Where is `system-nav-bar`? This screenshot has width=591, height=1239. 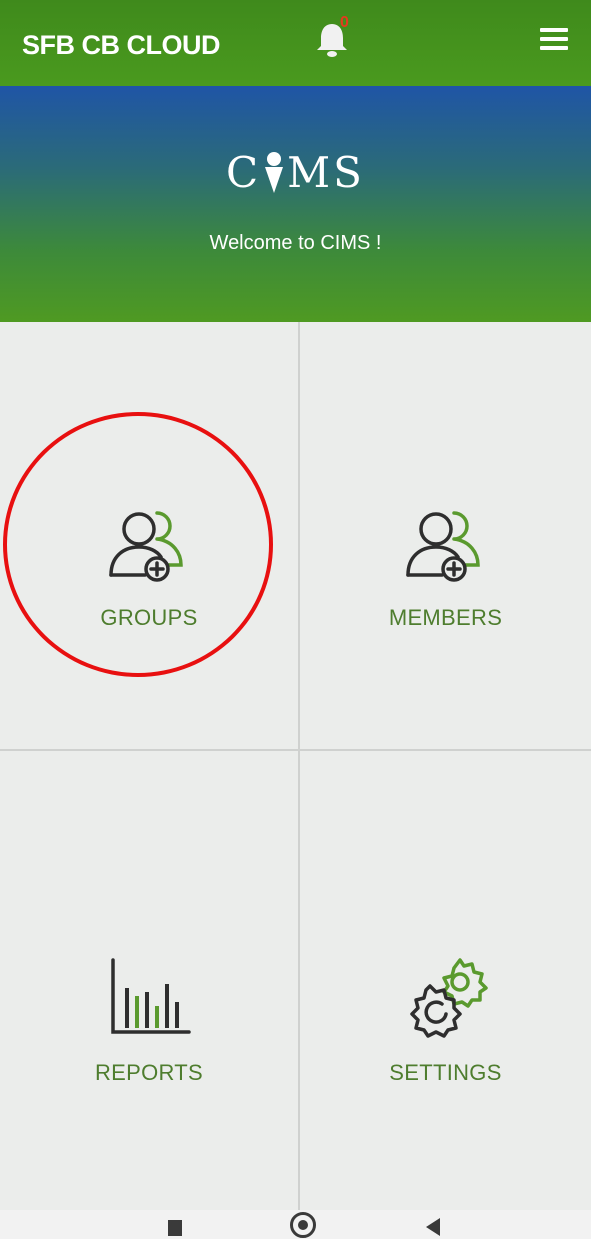
system-nav-bar is located at coordinates (295, 1224).